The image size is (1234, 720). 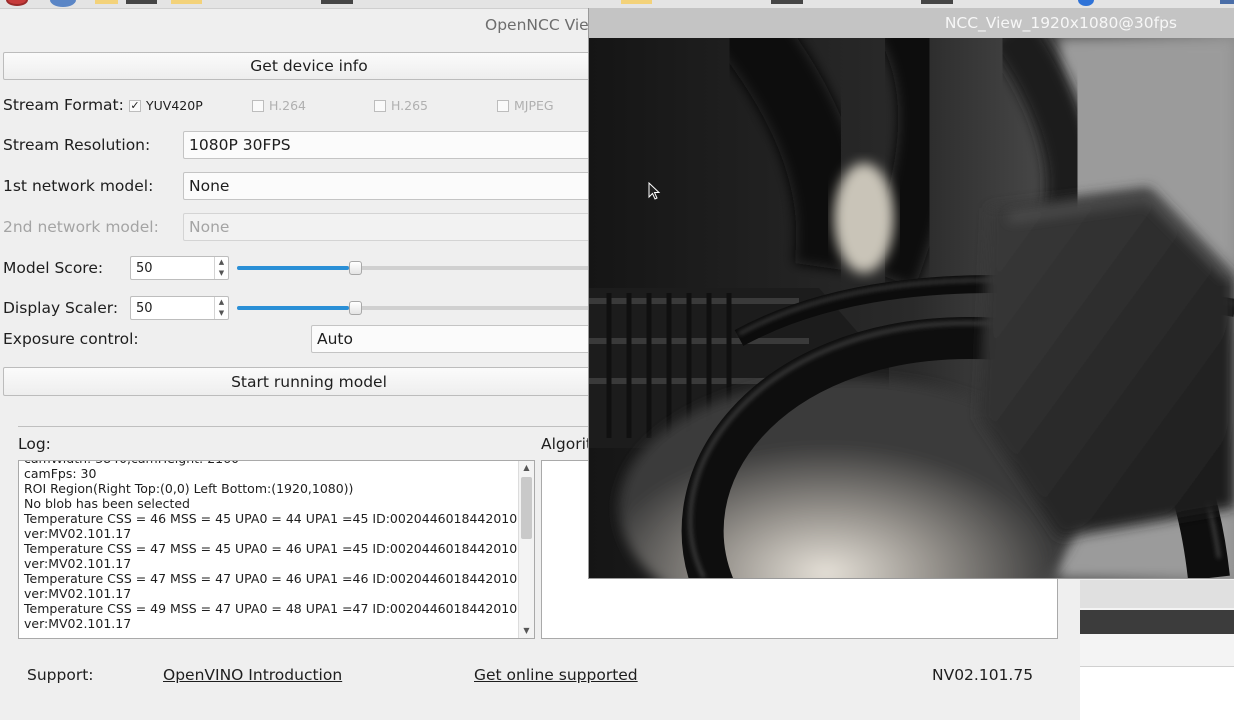 What do you see at coordinates (144, 268) in the screenshot?
I see `model-score-value: 50` at bounding box center [144, 268].